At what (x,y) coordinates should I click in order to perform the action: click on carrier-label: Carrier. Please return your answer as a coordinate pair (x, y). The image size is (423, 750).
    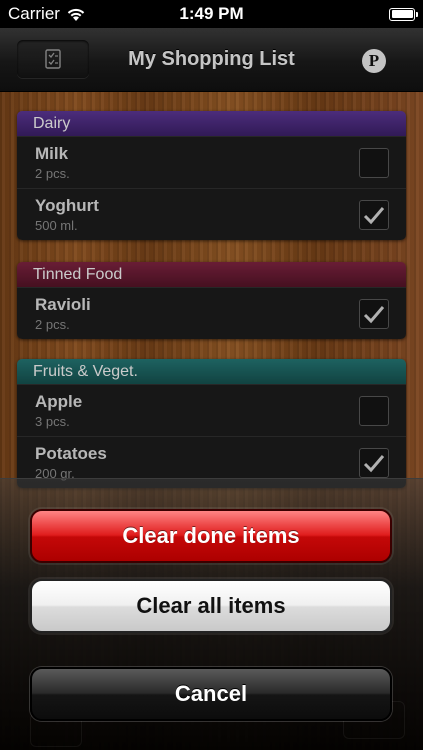
    Looking at the image, I should click on (34, 13).